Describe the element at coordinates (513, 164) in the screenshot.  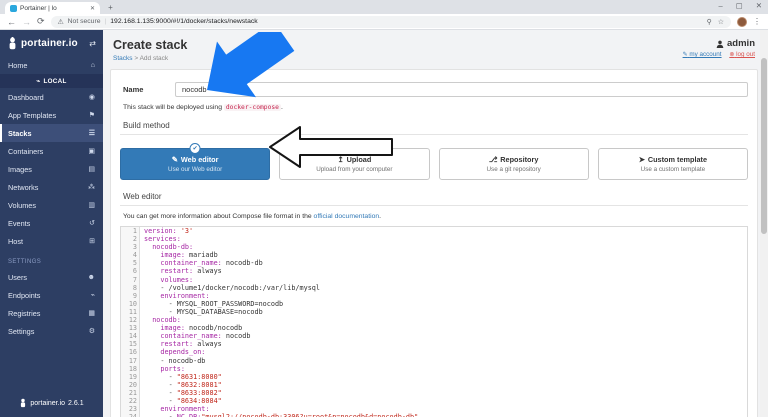
I see `build-method-repository: ⎇ Repository Use a git repository` at that location.